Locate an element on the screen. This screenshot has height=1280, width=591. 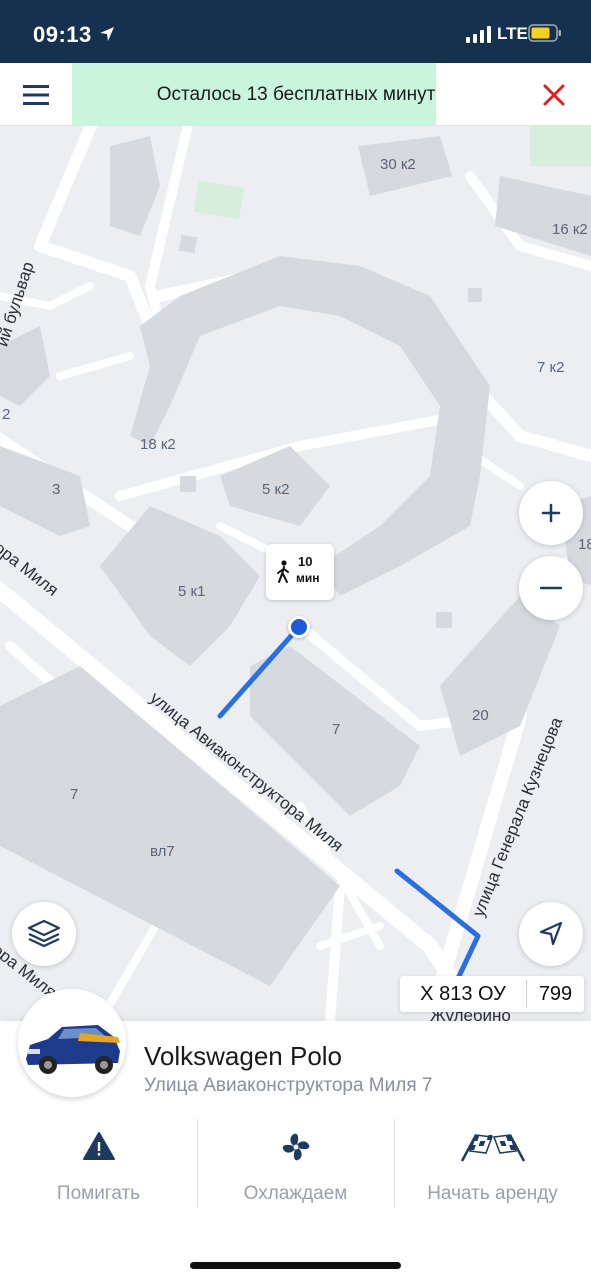
free-minutes-text: Осталось 13 бесплатных минут is located at coordinates (296, 94).